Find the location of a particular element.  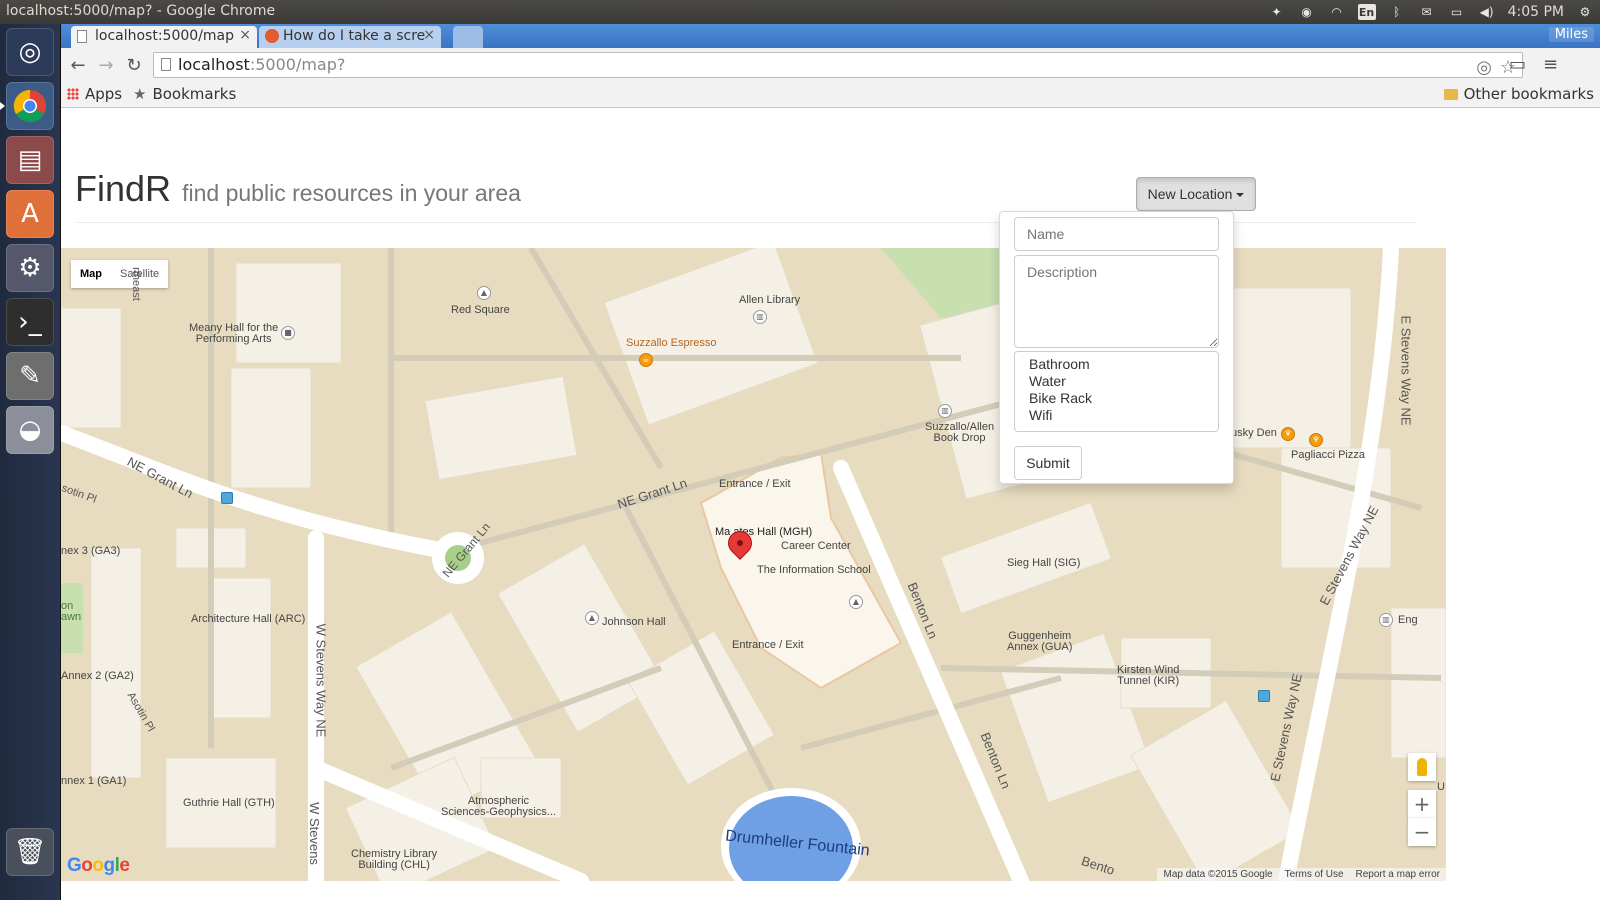

keyboard-lang-indicator: En is located at coordinates (1366, 12).